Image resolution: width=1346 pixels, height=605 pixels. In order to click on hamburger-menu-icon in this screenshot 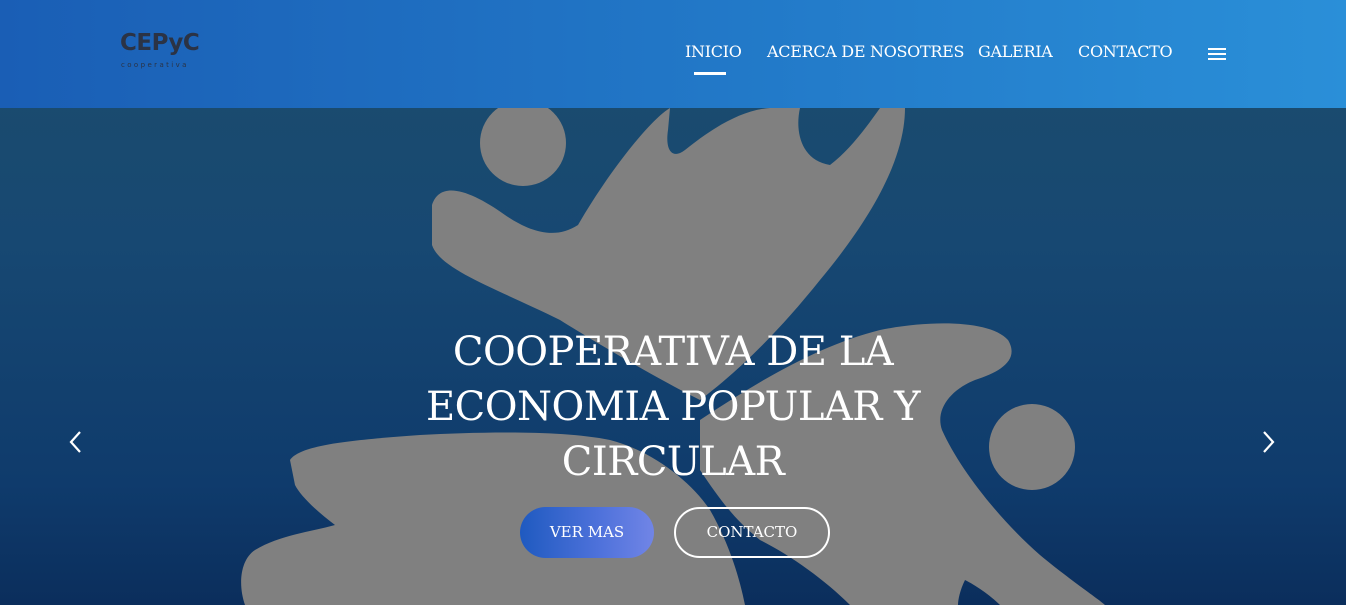, I will do `click(1218, 55)`.